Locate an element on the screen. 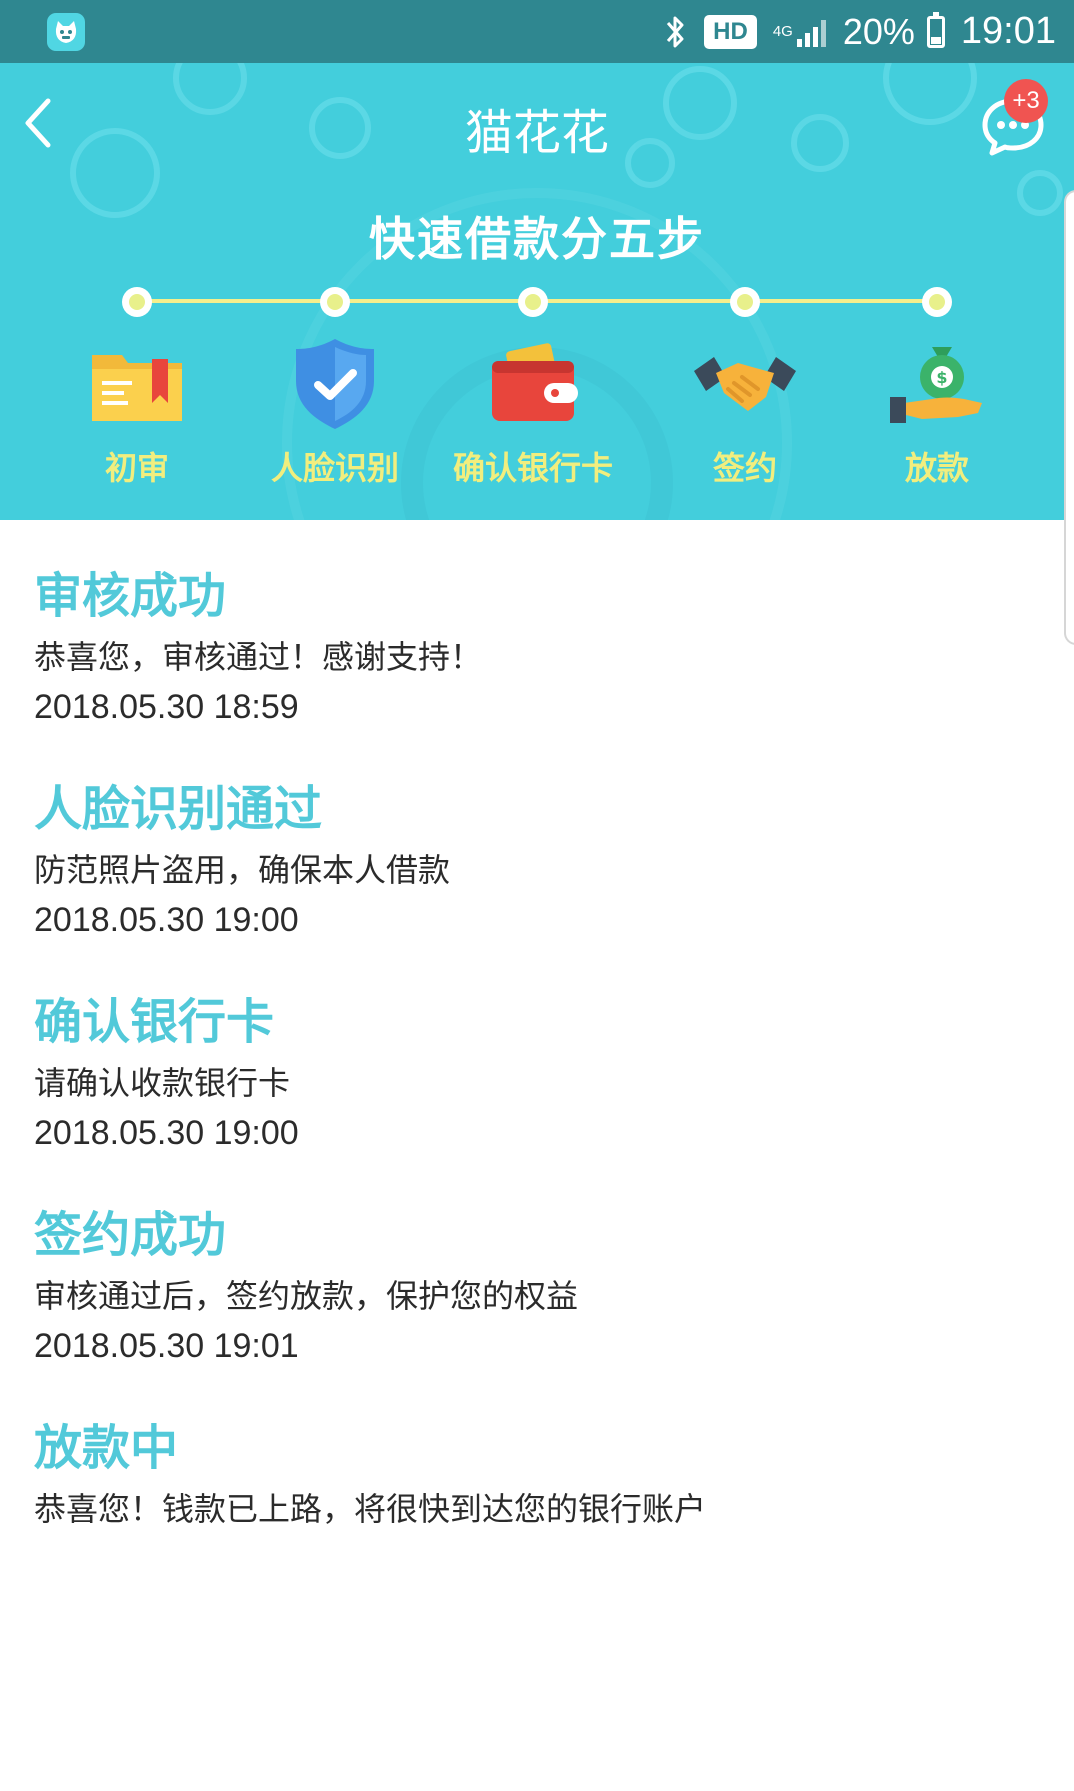 The image size is (1074, 1791). step-label-1: 初审 is located at coordinates (136, 468).